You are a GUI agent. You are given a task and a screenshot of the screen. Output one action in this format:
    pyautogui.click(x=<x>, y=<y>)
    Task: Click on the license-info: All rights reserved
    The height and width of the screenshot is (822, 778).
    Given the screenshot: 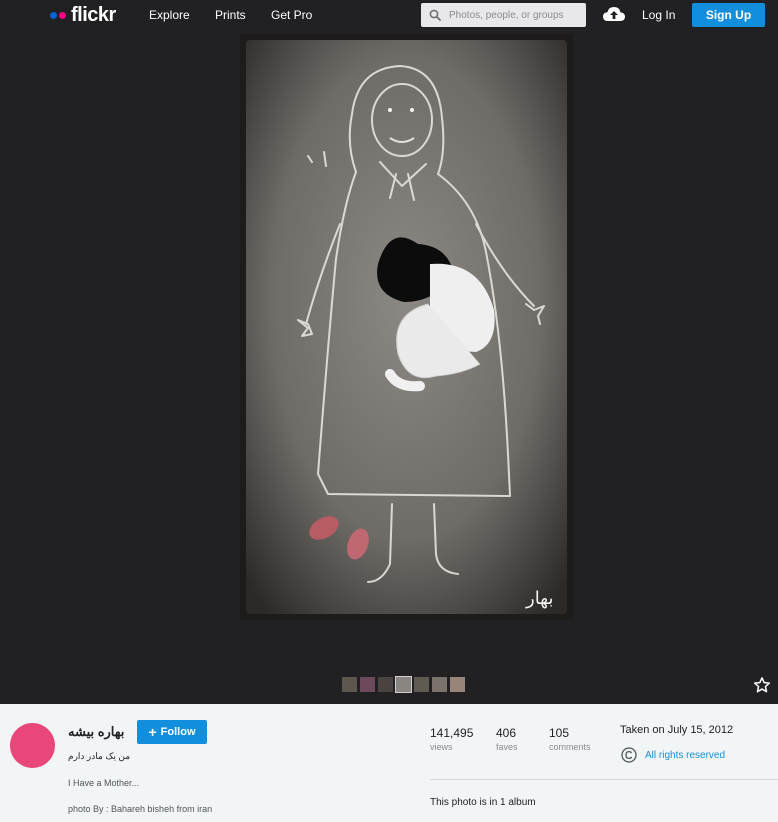 What is the action you would take?
    pyautogui.click(x=673, y=755)
    